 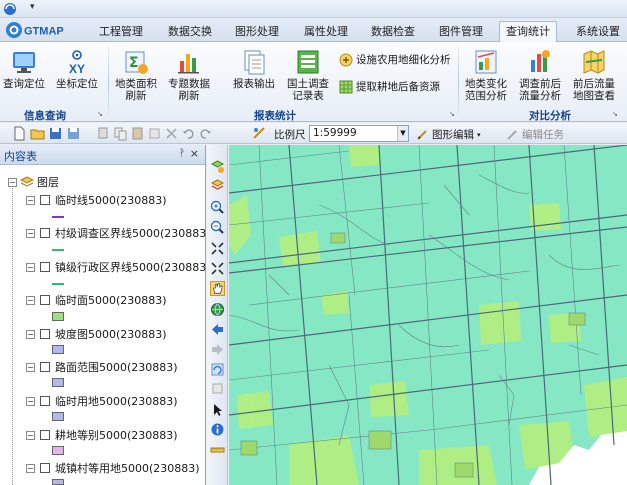 I want to click on tab-map-doc: 图件管理, so click(x=461, y=32).